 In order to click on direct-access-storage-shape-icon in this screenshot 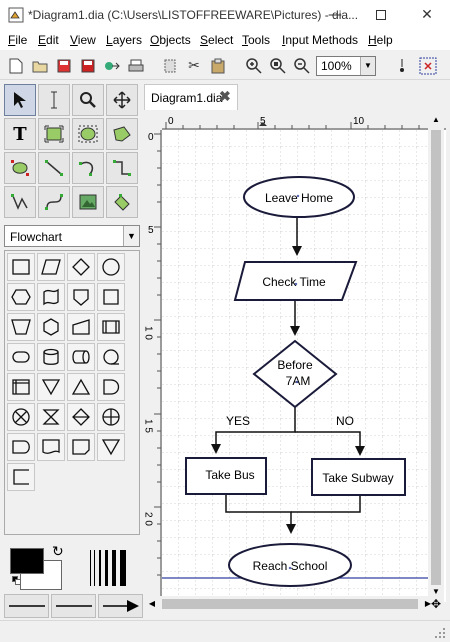, I will do `click(81, 357)`.